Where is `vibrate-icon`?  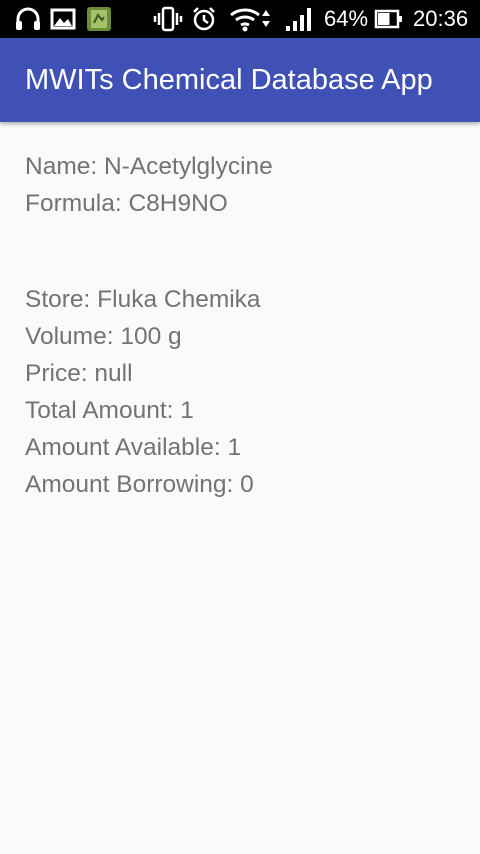 vibrate-icon is located at coordinates (168, 19).